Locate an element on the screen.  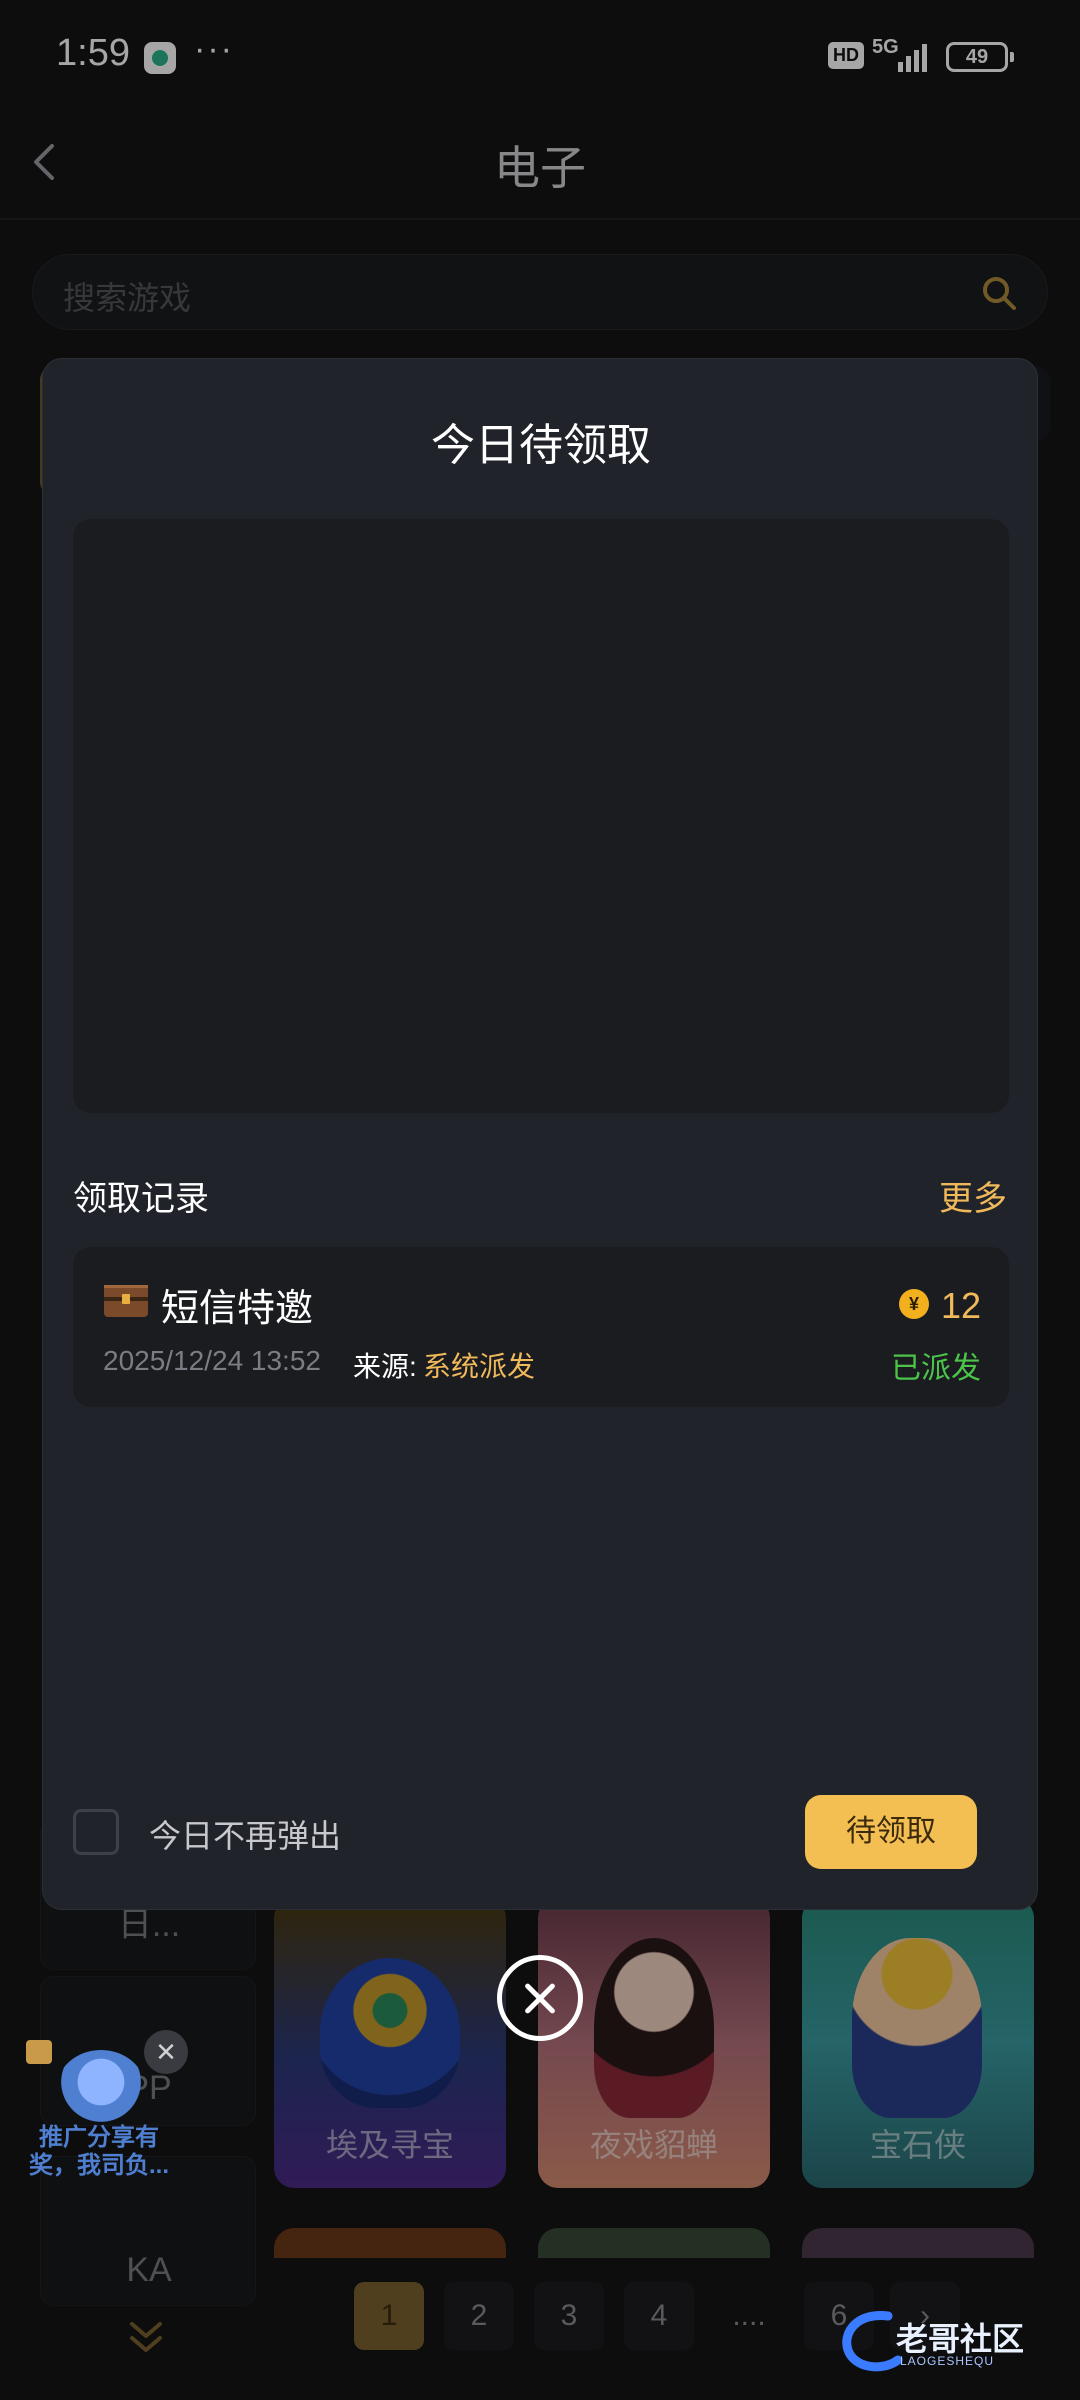
promo-close-icon: ✕ is located at coordinates (166, 2052).